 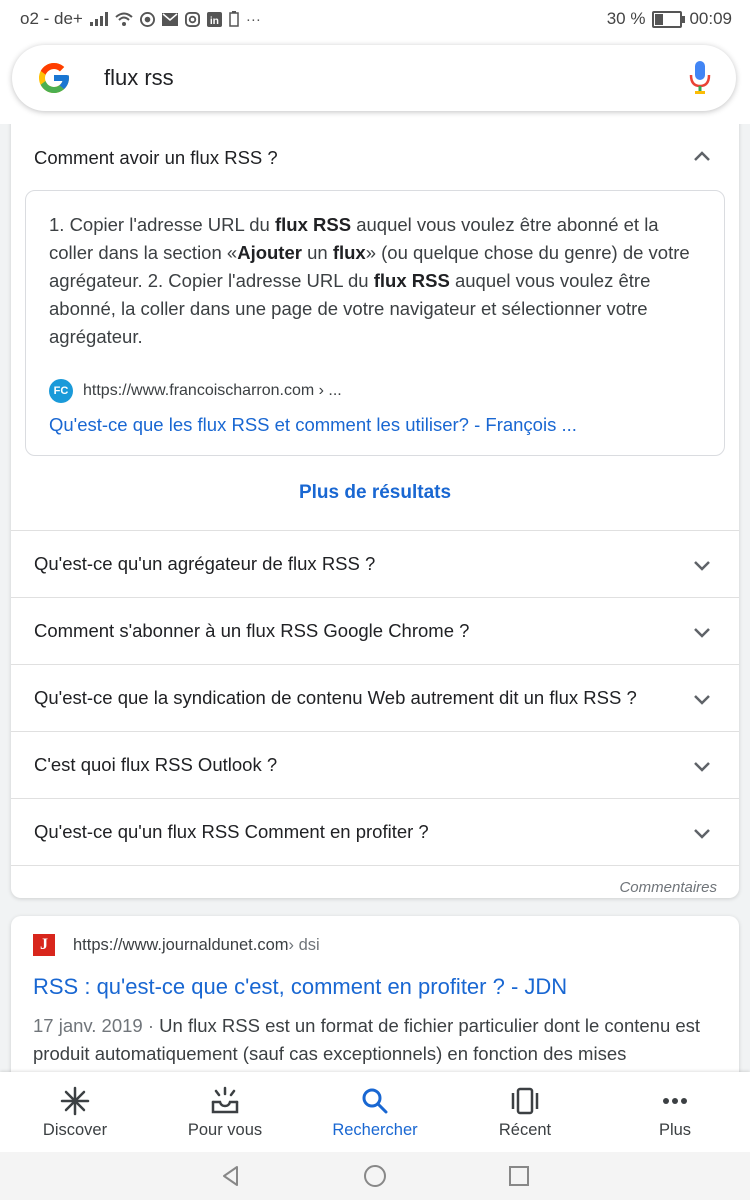 I want to click on result-date: 17 janv. 2019 ·, so click(x=96, y=1025).